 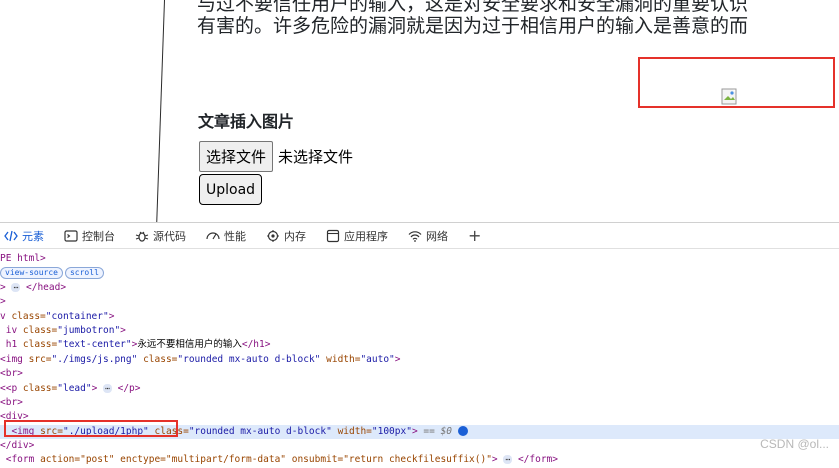 I want to click on dom-line: iv class="jumbotron">, so click(x=419, y=331).